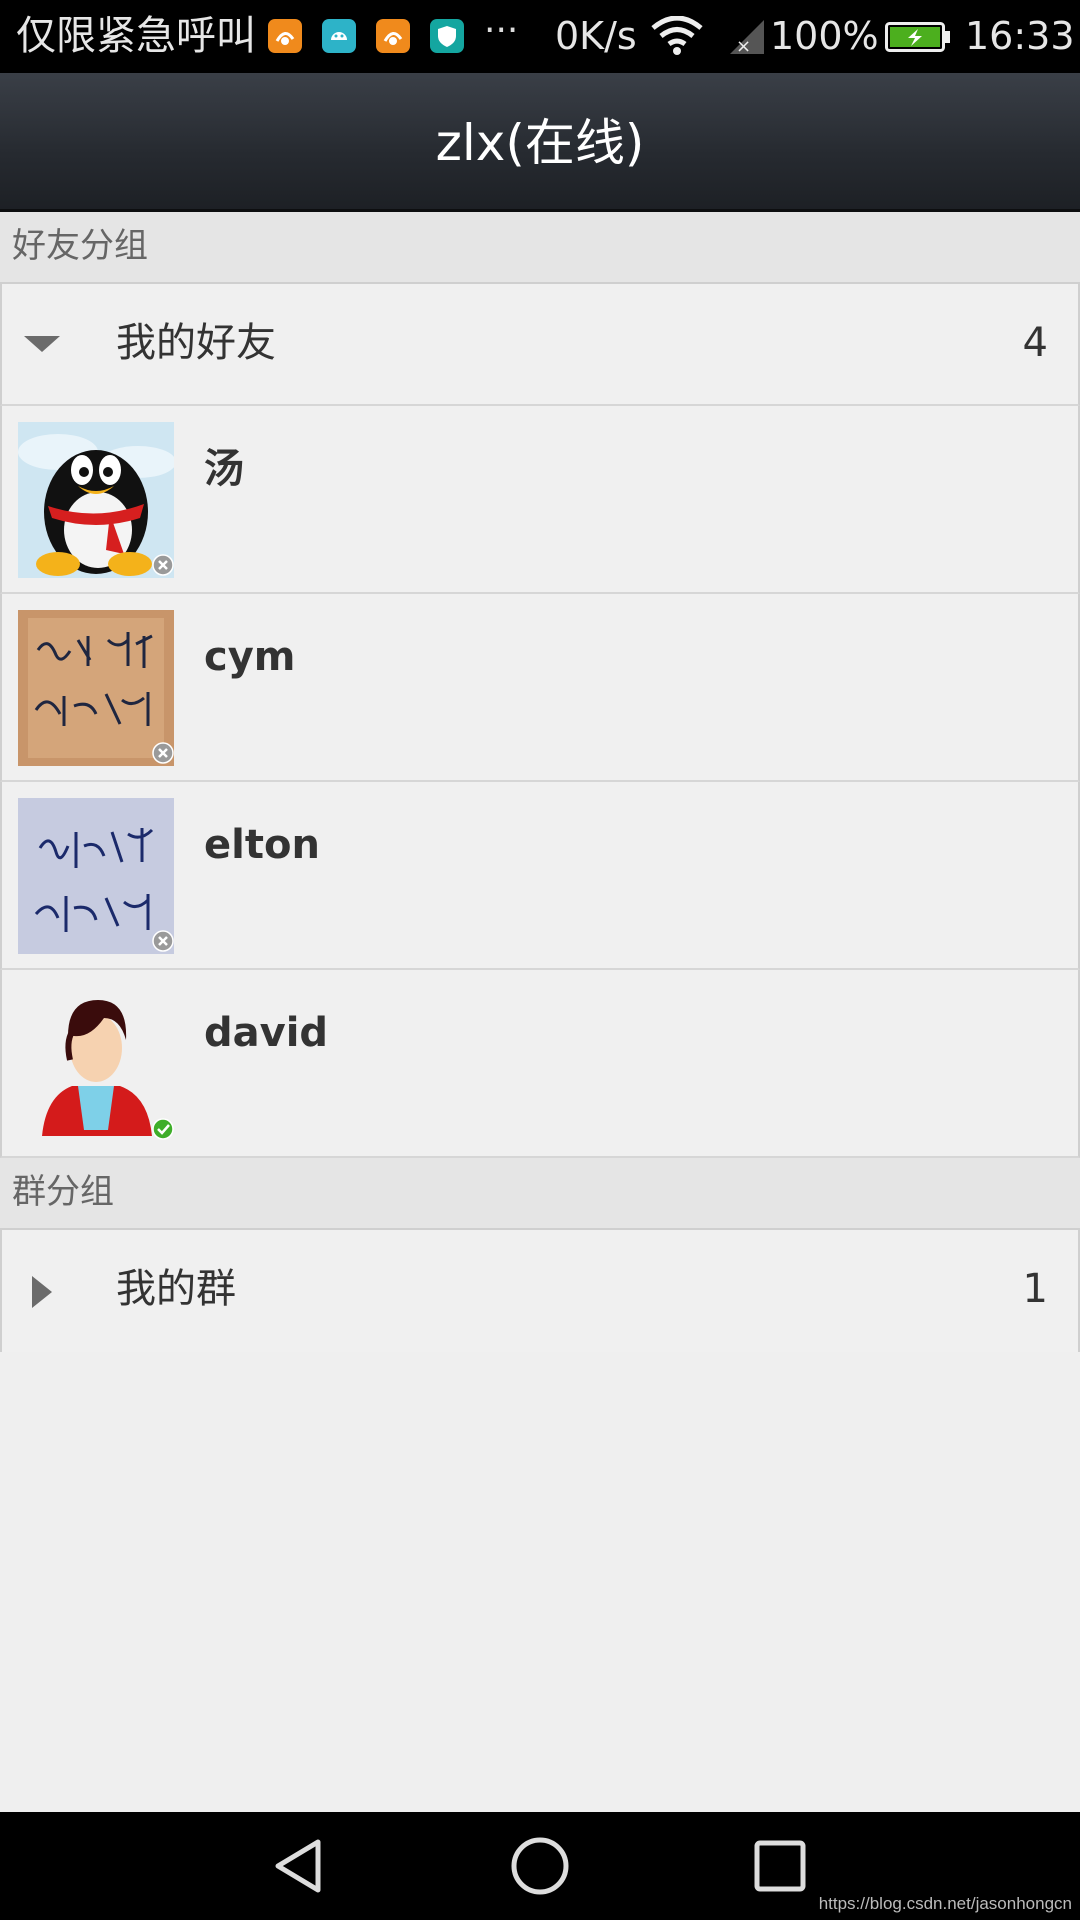  What do you see at coordinates (447, 36) in the screenshot?
I see `shield-icon` at bounding box center [447, 36].